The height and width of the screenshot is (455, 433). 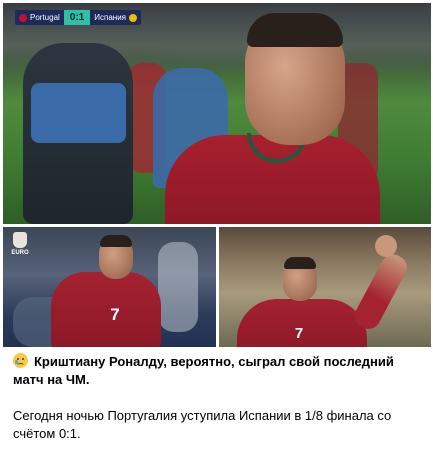 I want to click on trophy-icon, so click(x=20, y=240).